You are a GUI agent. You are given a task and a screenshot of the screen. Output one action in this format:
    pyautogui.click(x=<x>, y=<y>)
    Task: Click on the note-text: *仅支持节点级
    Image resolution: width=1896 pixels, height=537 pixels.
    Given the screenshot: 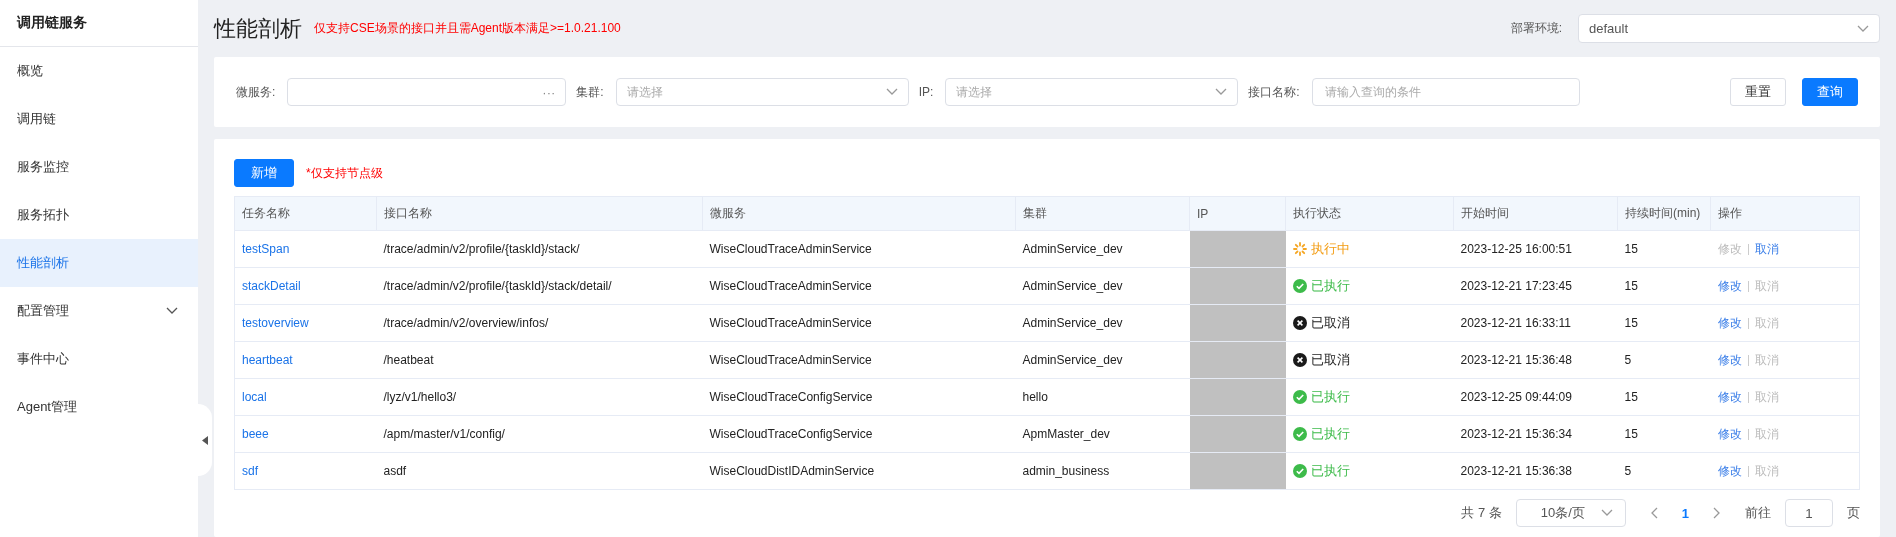 What is the action you would take?
    pyautogui.click(x=344, y=173)
    